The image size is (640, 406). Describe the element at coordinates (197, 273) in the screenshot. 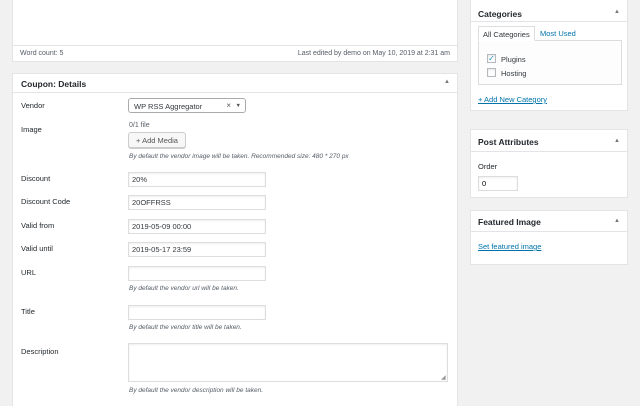

I see `url-input` at that location.